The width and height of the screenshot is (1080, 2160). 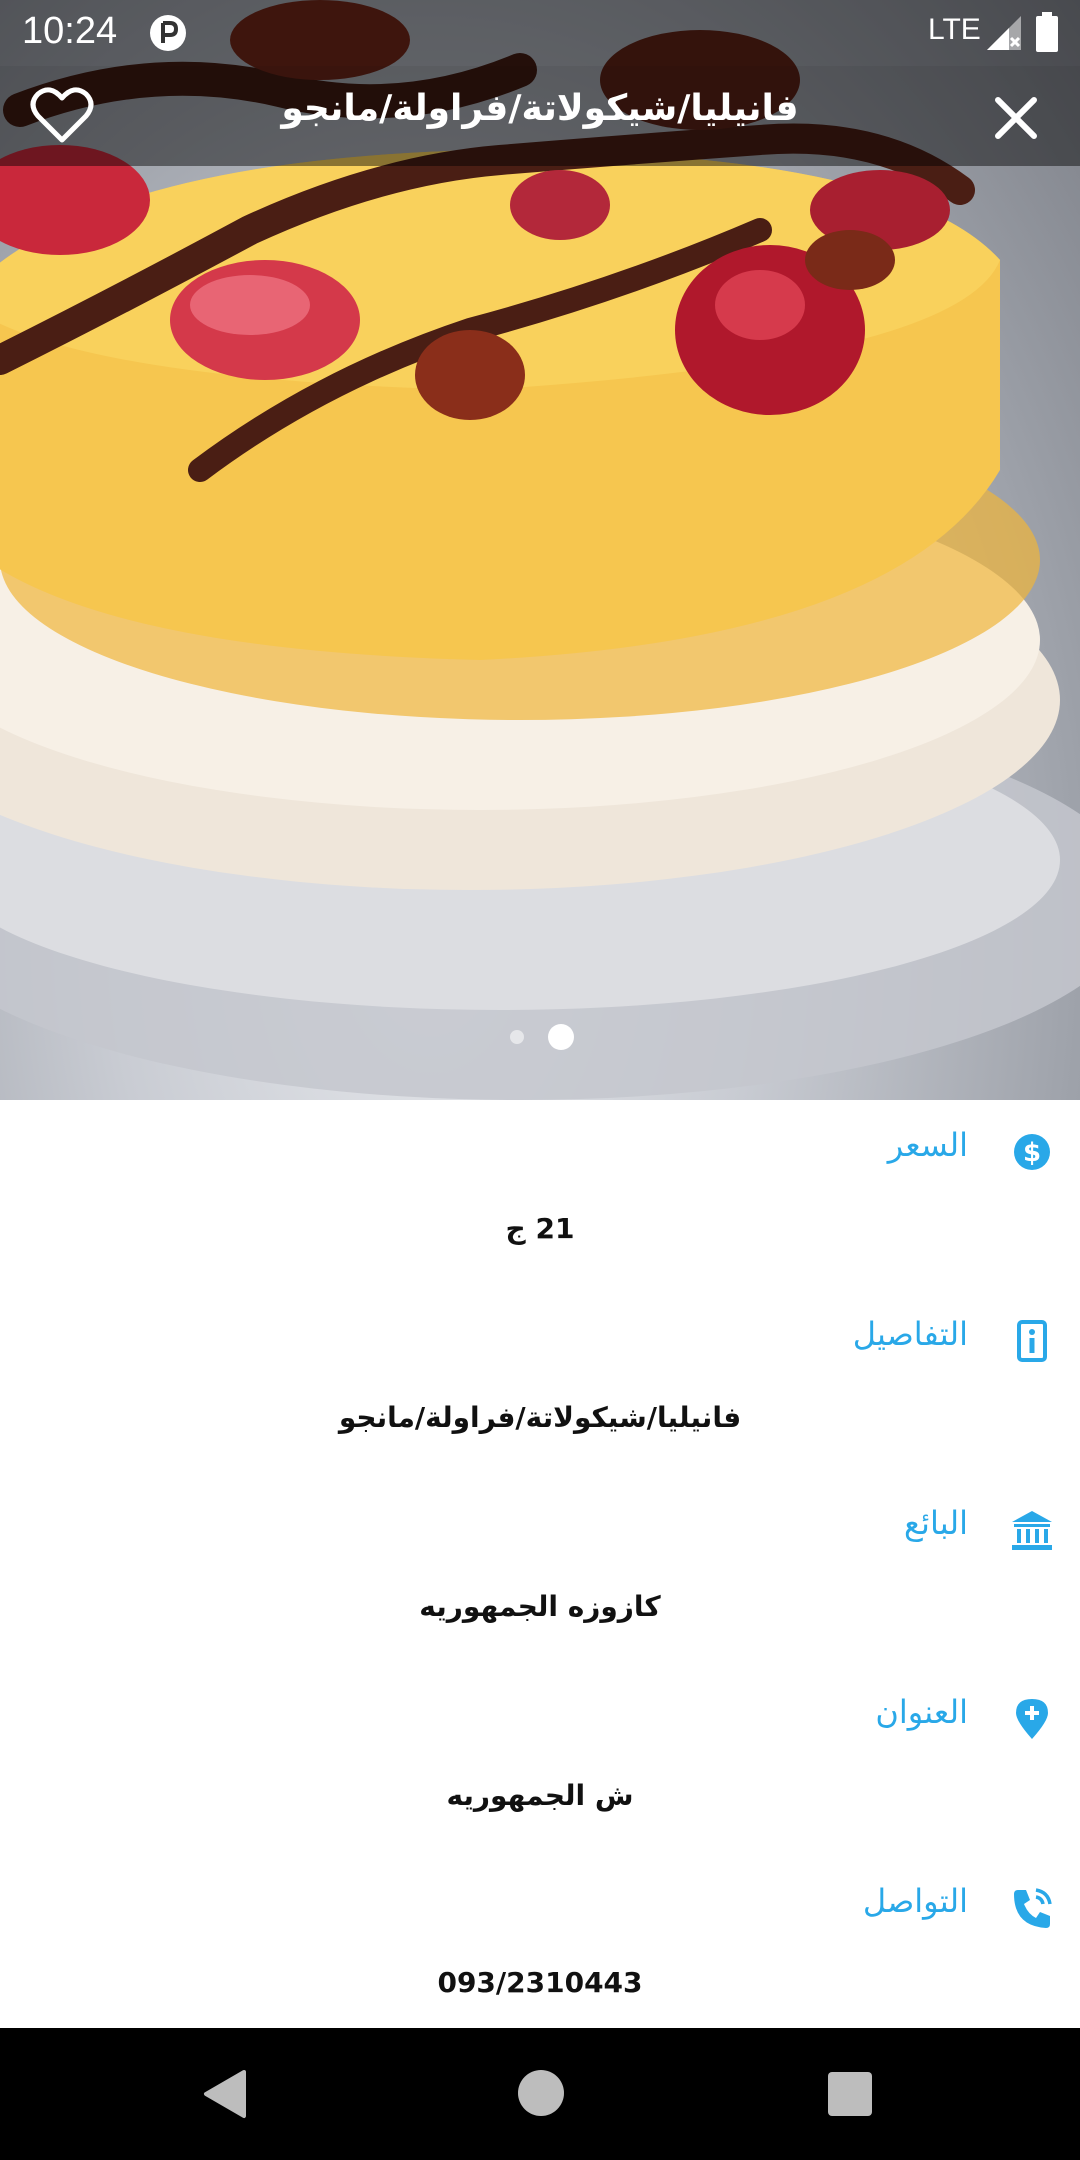 What do you see at coordinates (540, 1762) in the screenshot?
I see `address-section: العنوان ش الجمهوريه` at bounding box center [540, 1762].